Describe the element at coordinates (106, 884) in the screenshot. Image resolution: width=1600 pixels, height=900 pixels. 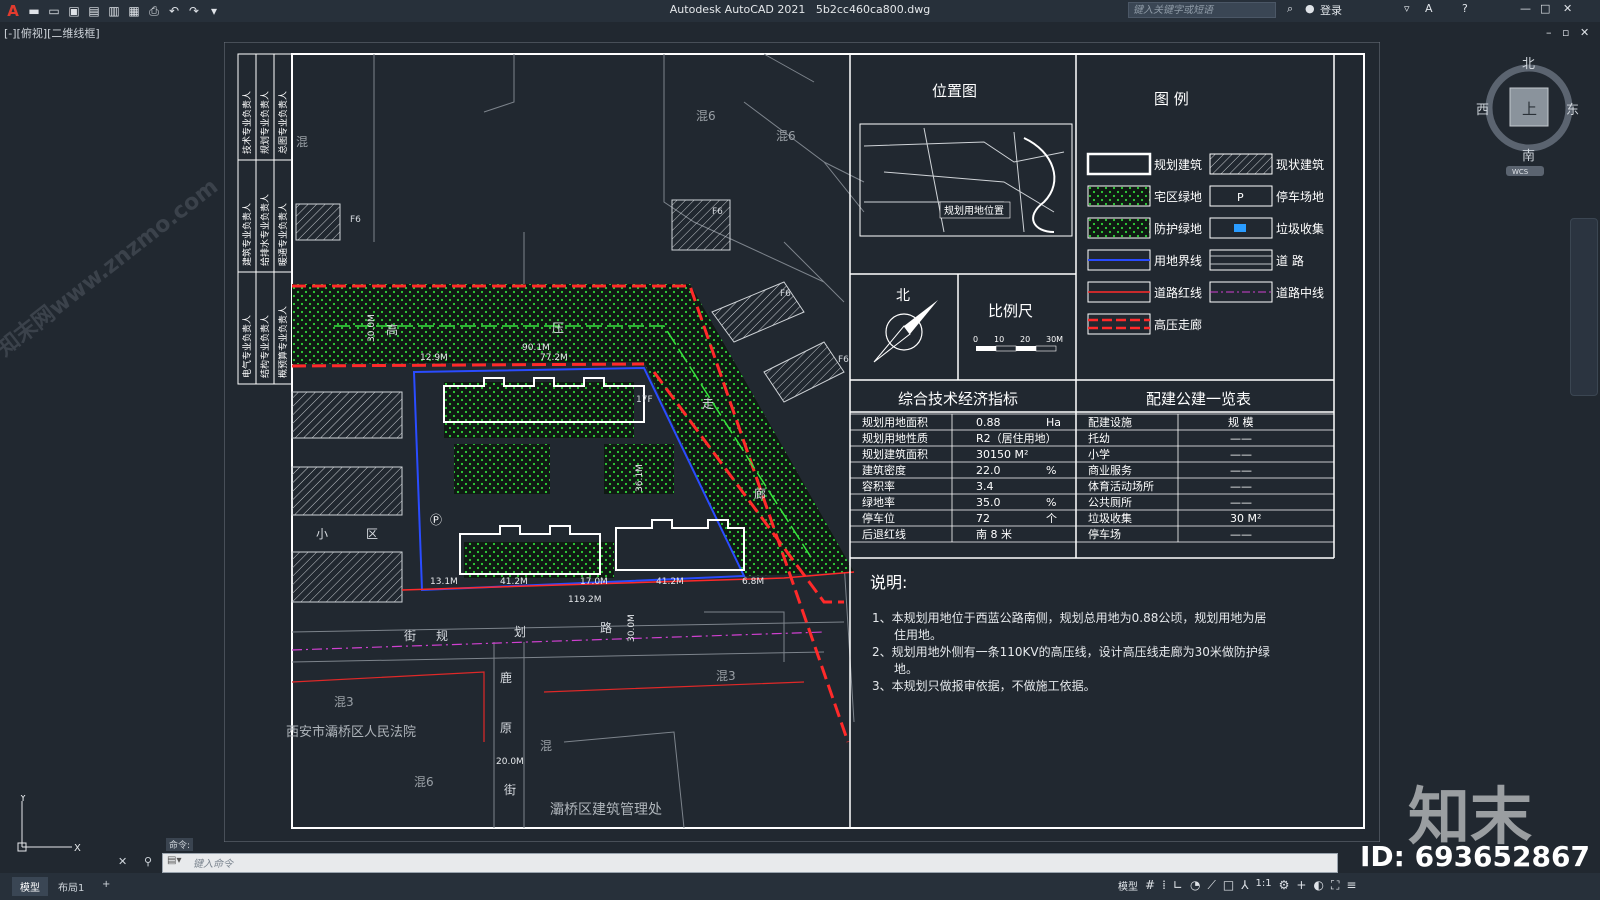
I see `tab-add: +` at that location.